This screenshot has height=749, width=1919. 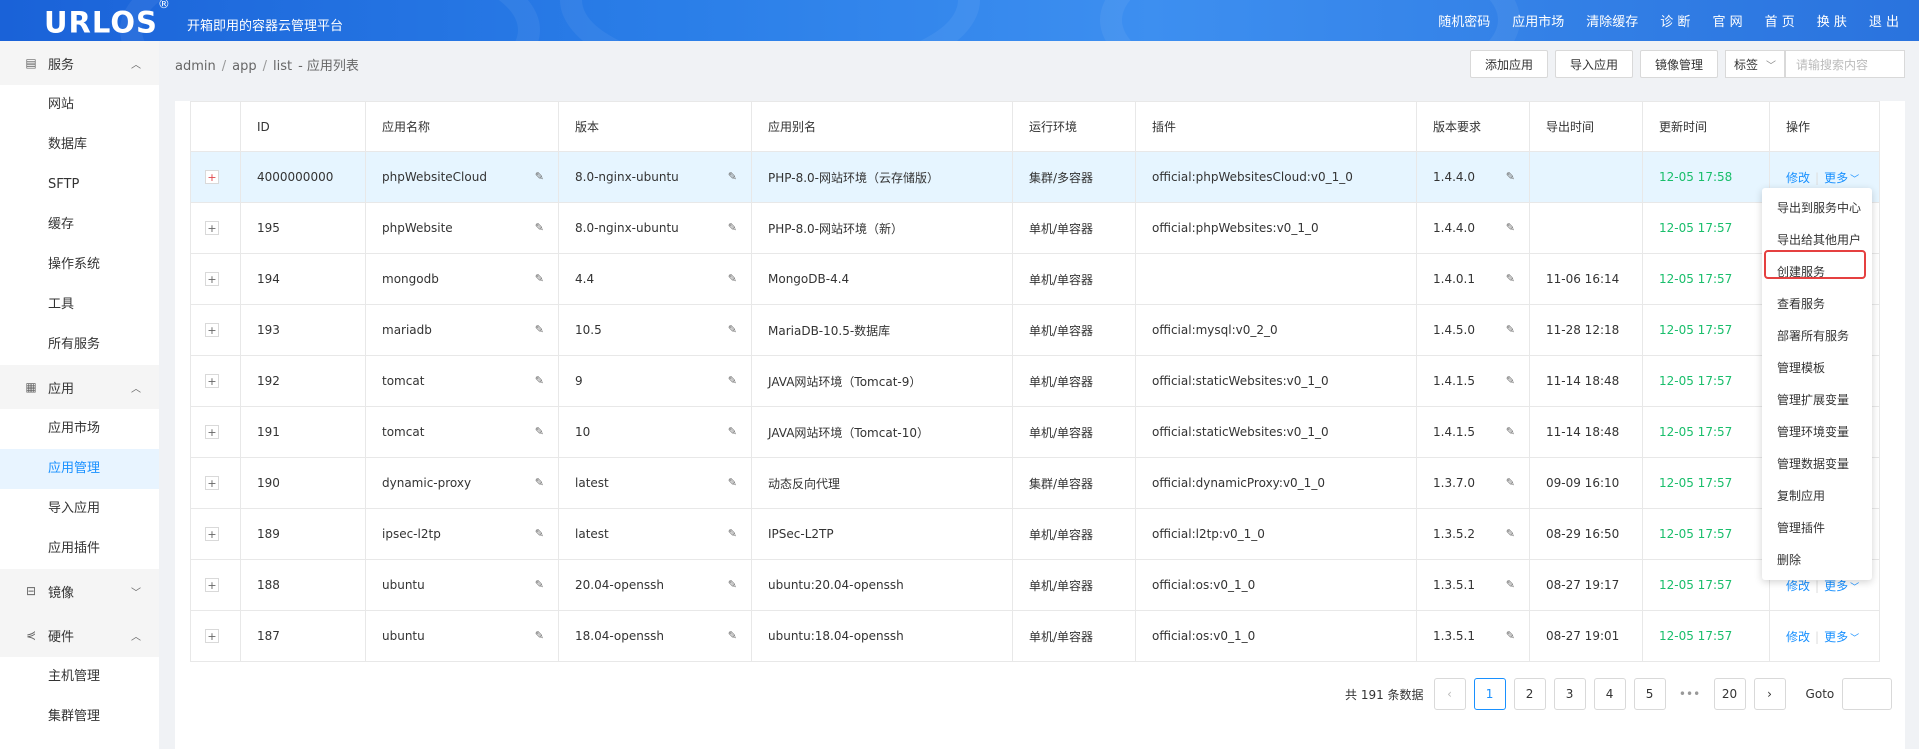 I want to click on top-nav-item: 首 页, so click(x=1780, y=20).